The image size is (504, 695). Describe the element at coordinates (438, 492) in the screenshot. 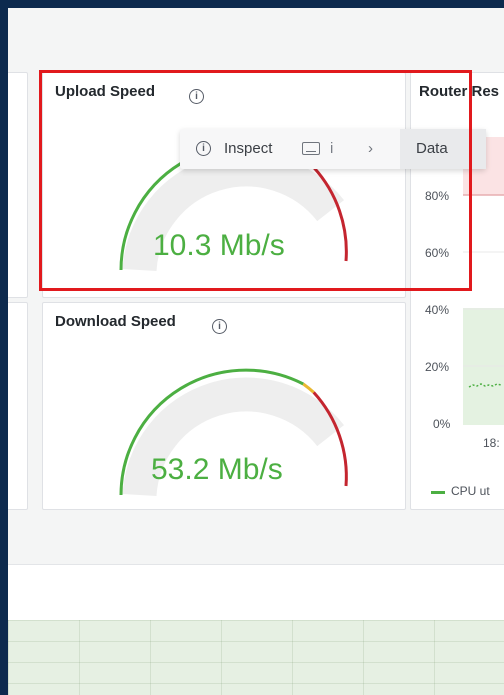

I see `legend-swatch` at that location.